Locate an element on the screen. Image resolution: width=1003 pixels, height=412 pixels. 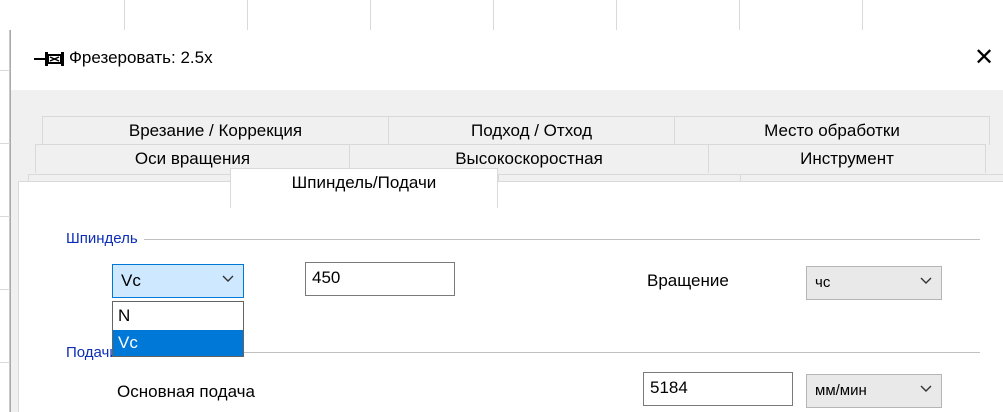
dialog-title: Фрезеровать: 2.5x is located at coordinates (141, 57).